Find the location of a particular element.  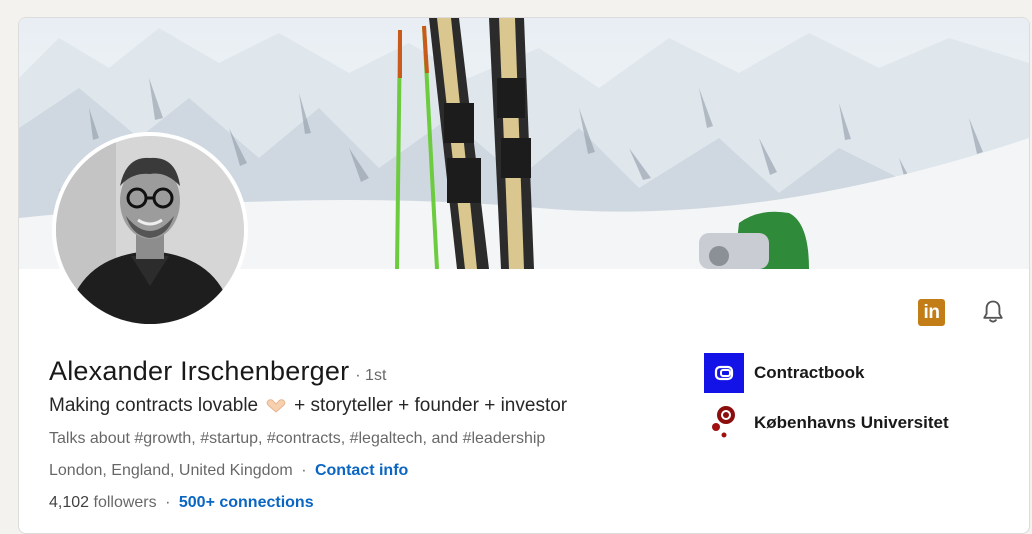

profile-location: London, England, United Kingdom is located at coordinates (171, 470).